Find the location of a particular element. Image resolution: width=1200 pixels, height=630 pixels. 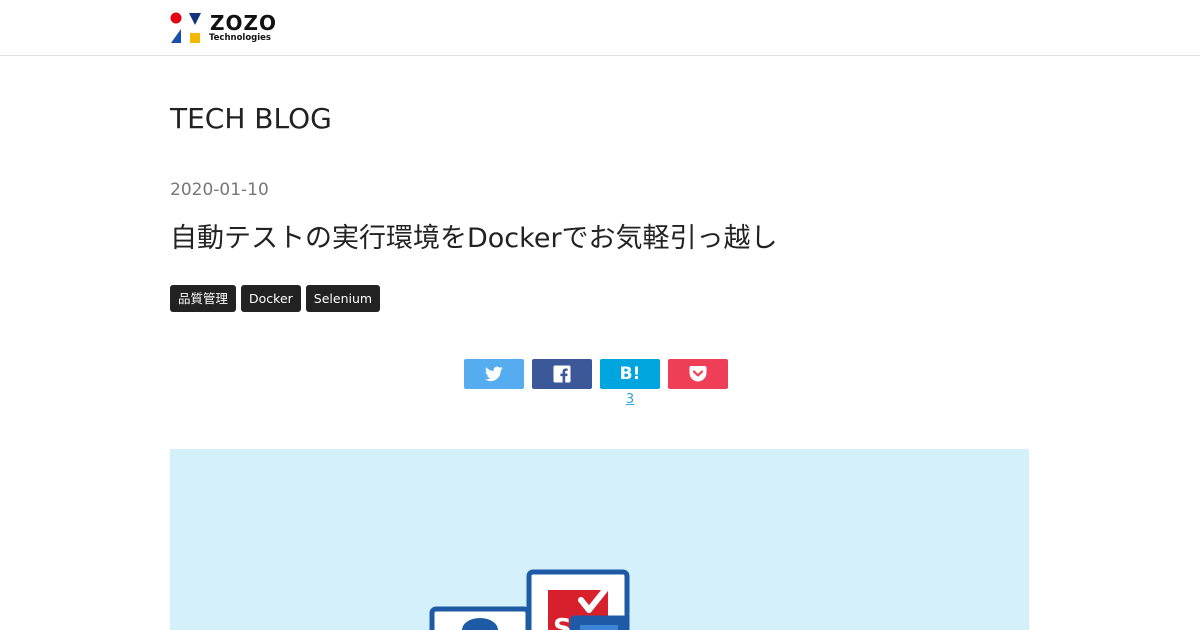

logo-subtitle: Technologies is located at coordinates (240, 38).